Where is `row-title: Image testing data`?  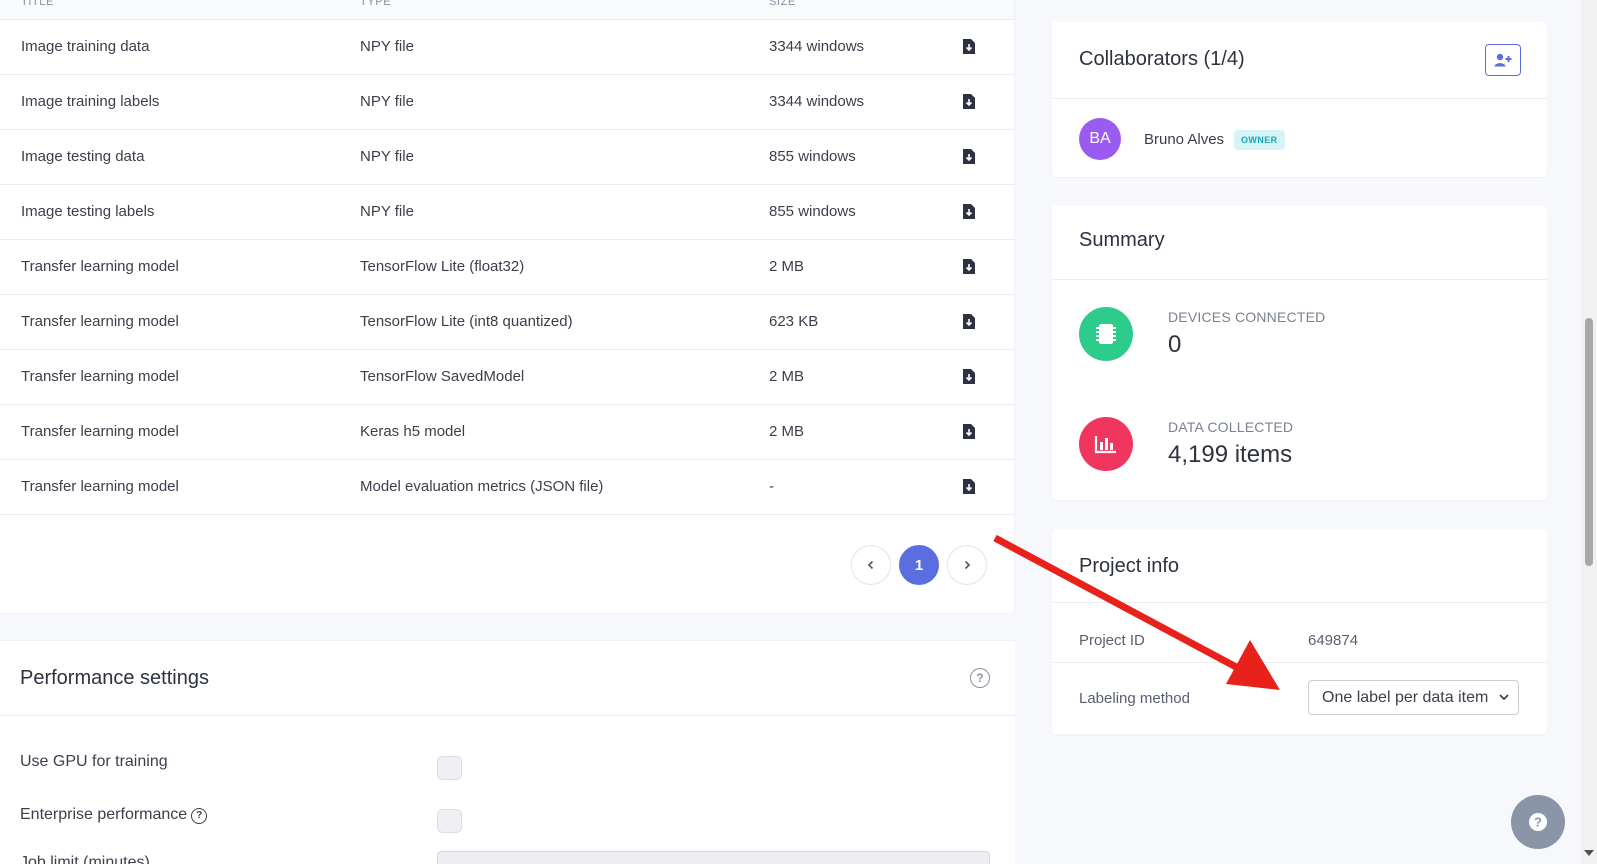 row-title: Image testing data is located at coordinates (83, 156).